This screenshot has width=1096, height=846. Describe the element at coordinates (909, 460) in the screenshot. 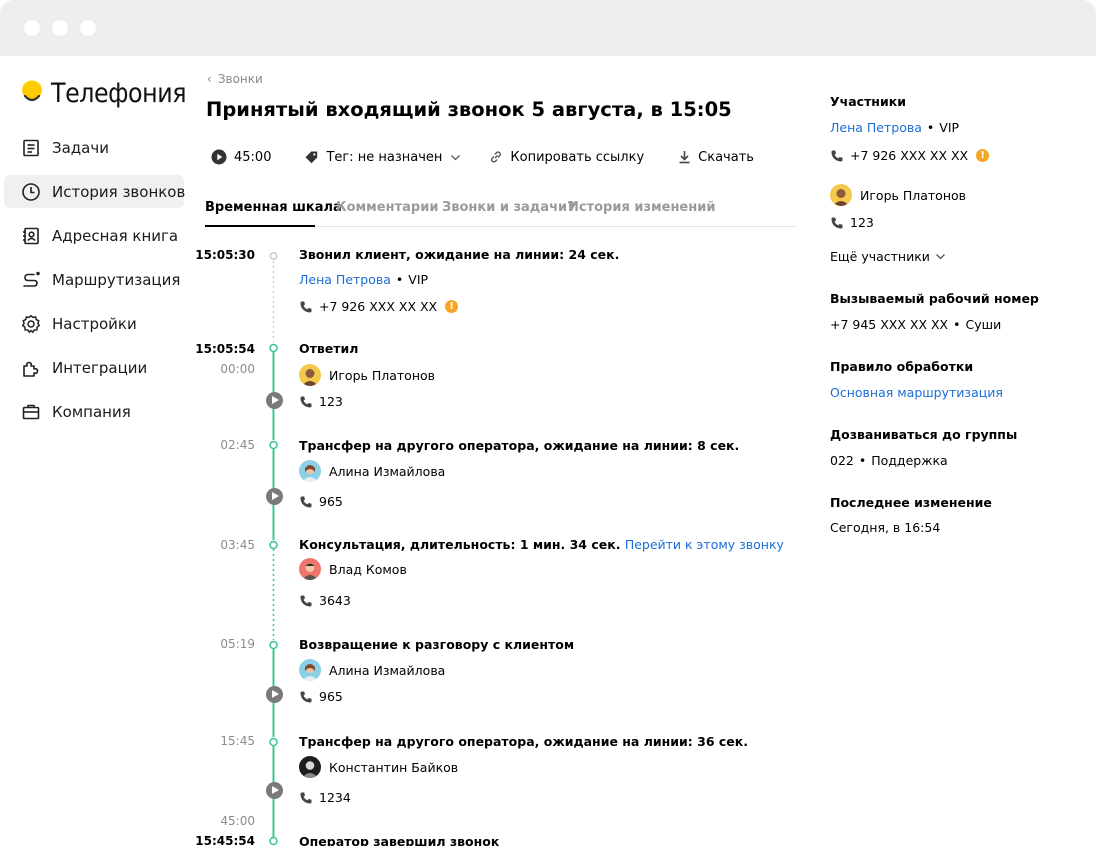

I see `group-name: Поддержка` at that location.